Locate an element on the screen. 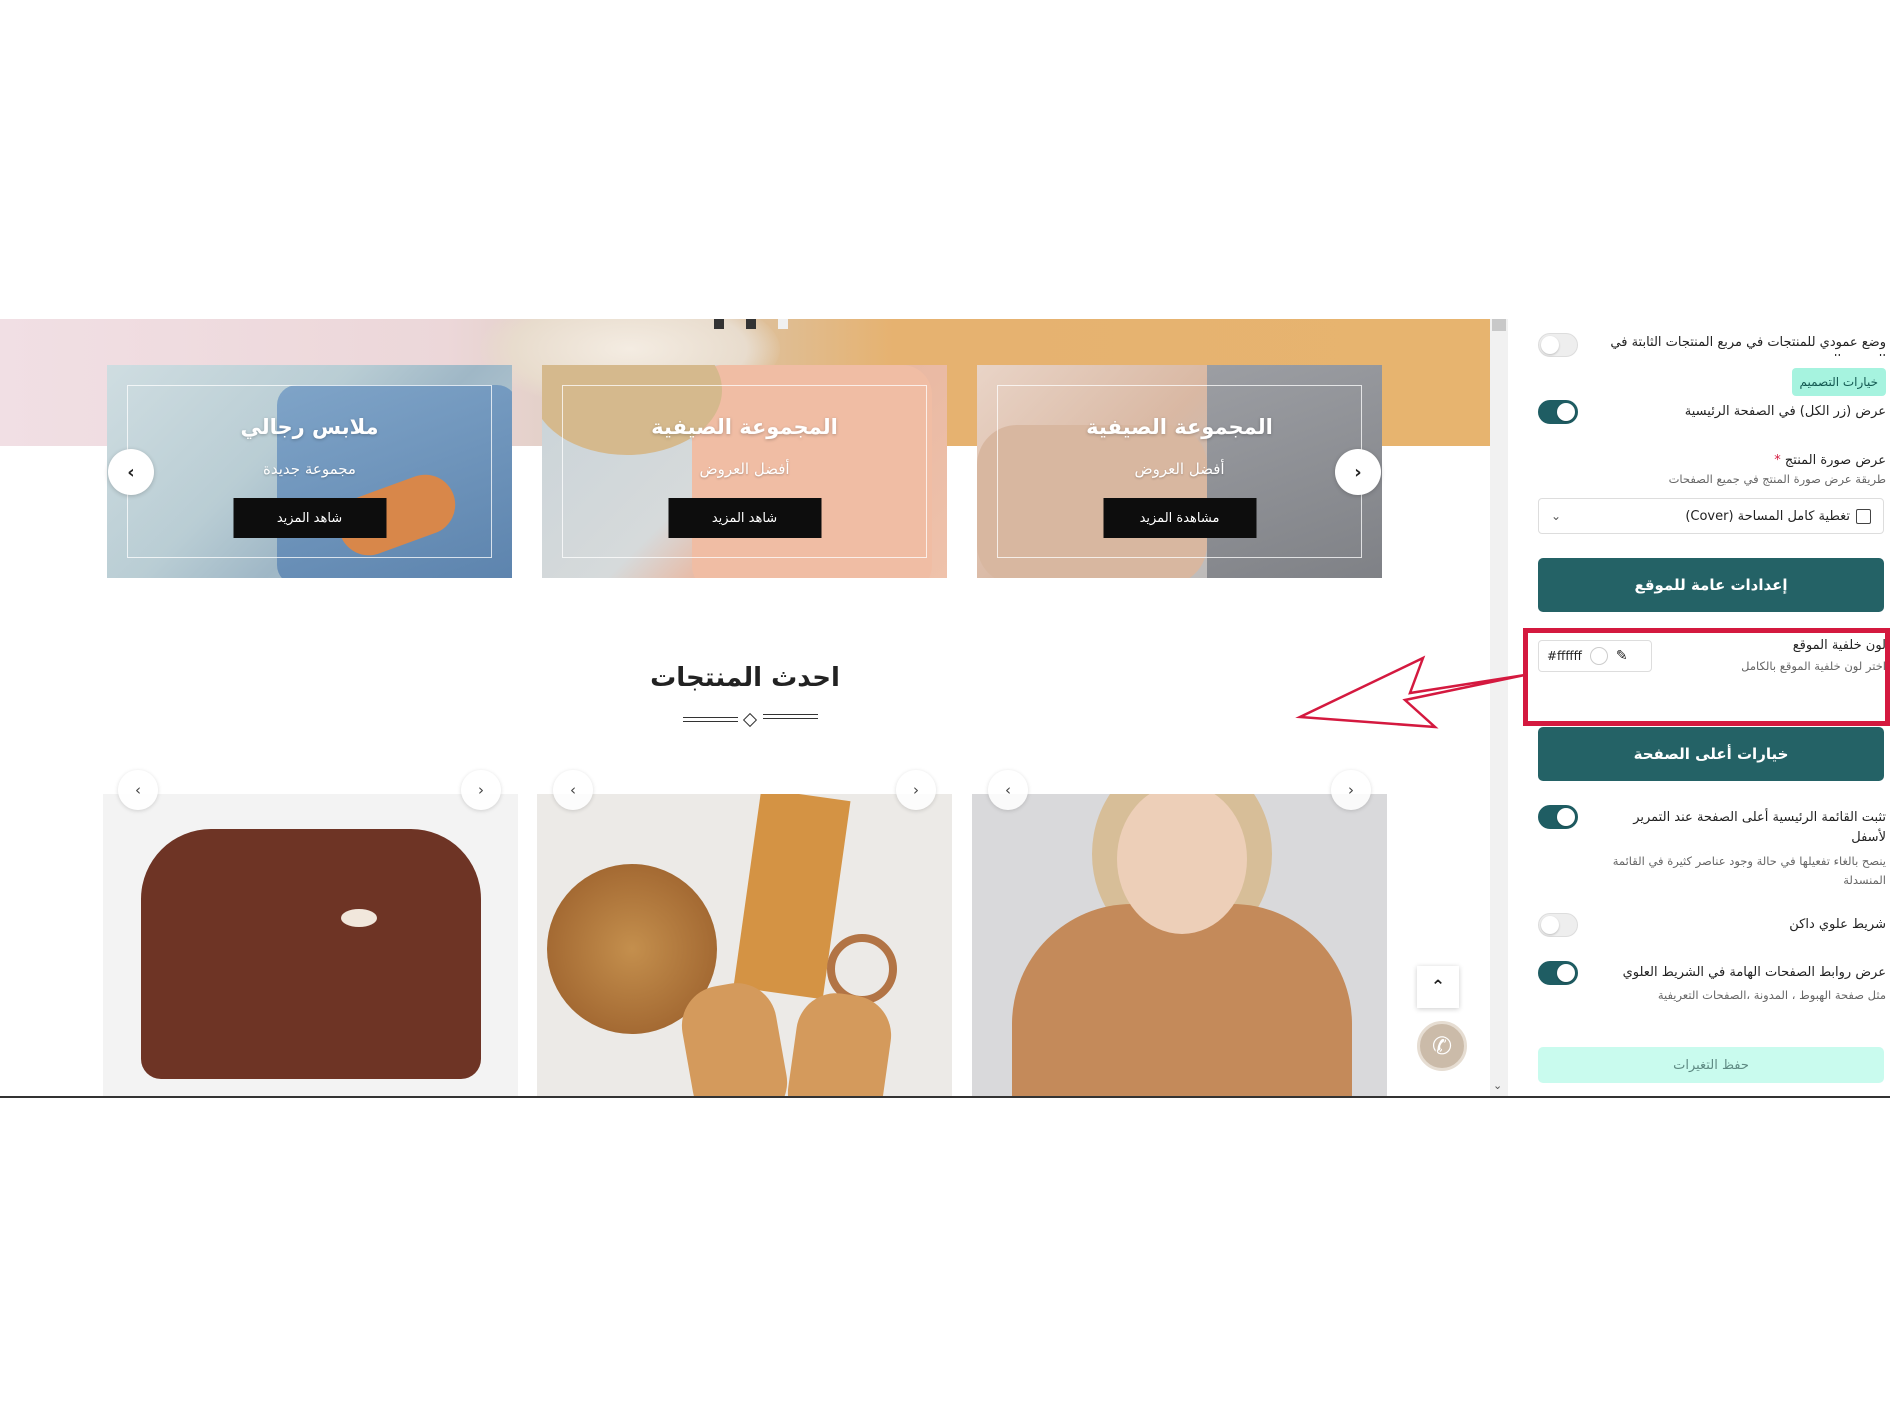 Image resolution: width=1890 pixels, height=1417 pixels. banner-title: ملابس رجالي is located at coordinates (309, 427).